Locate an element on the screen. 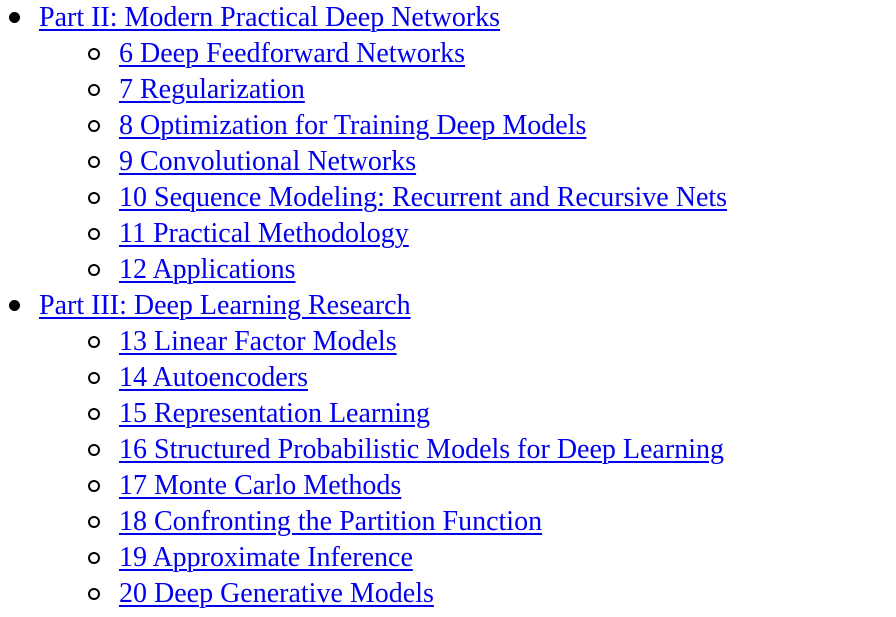 The image size is (896, 617). chapter-item: 13 Linear Factor Models is located at coordinates (363, 342).